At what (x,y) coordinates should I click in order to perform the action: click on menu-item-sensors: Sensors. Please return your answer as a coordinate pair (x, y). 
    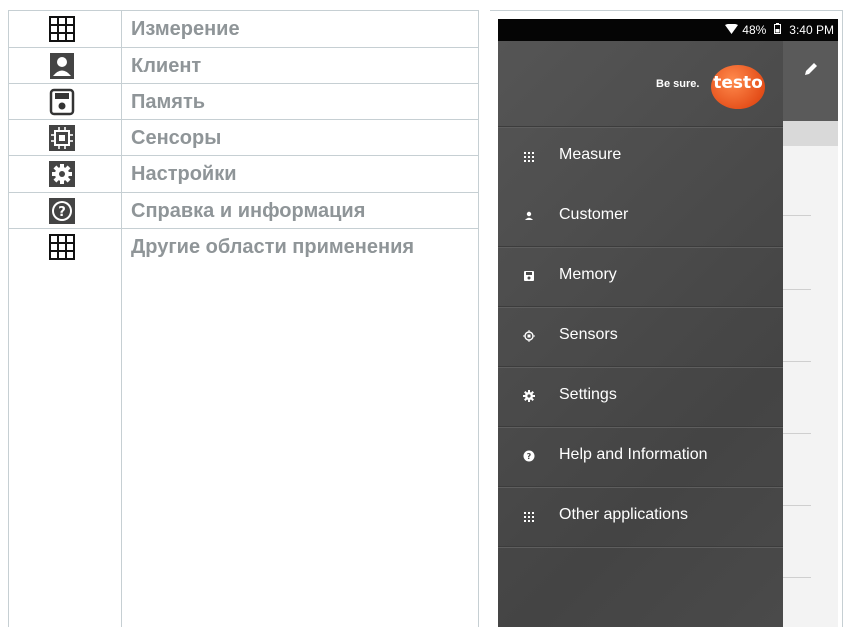
    Looking at the image, I should click on (640, 336).